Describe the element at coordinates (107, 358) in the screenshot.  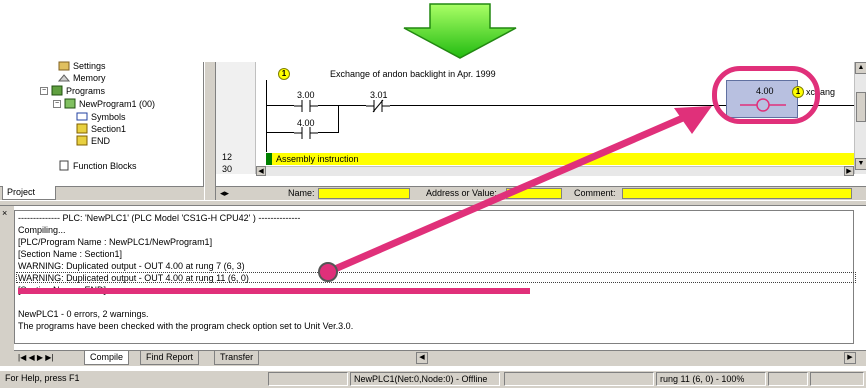
I see `tab-compile: Compile` at that location.